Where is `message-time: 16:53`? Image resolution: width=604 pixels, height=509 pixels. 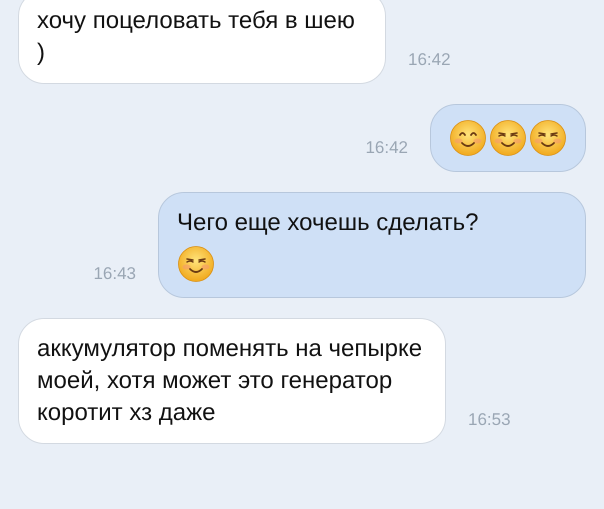
message-time: 16:53 is located at coordinates (489, 419).